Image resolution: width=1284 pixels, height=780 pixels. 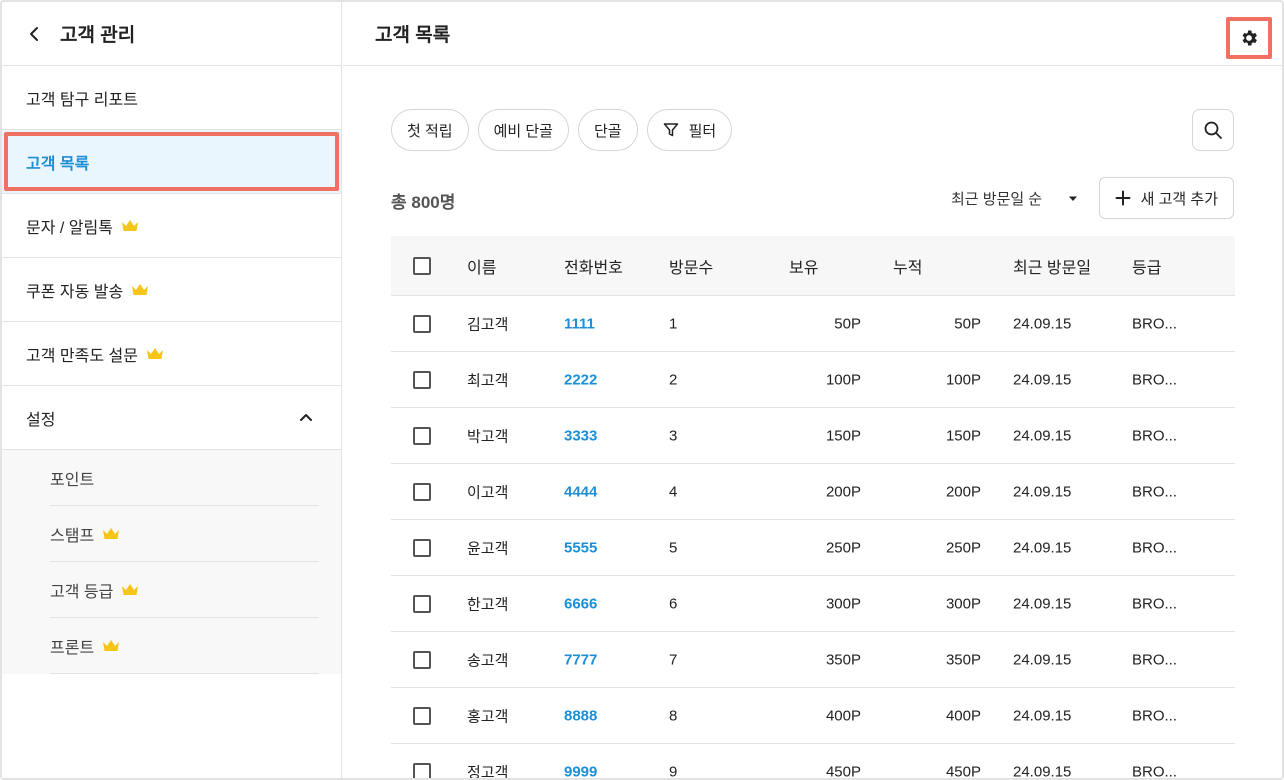 I want to click on sidebar-item-0: 고객 탐구 리포트, so click(x=171, y=98).